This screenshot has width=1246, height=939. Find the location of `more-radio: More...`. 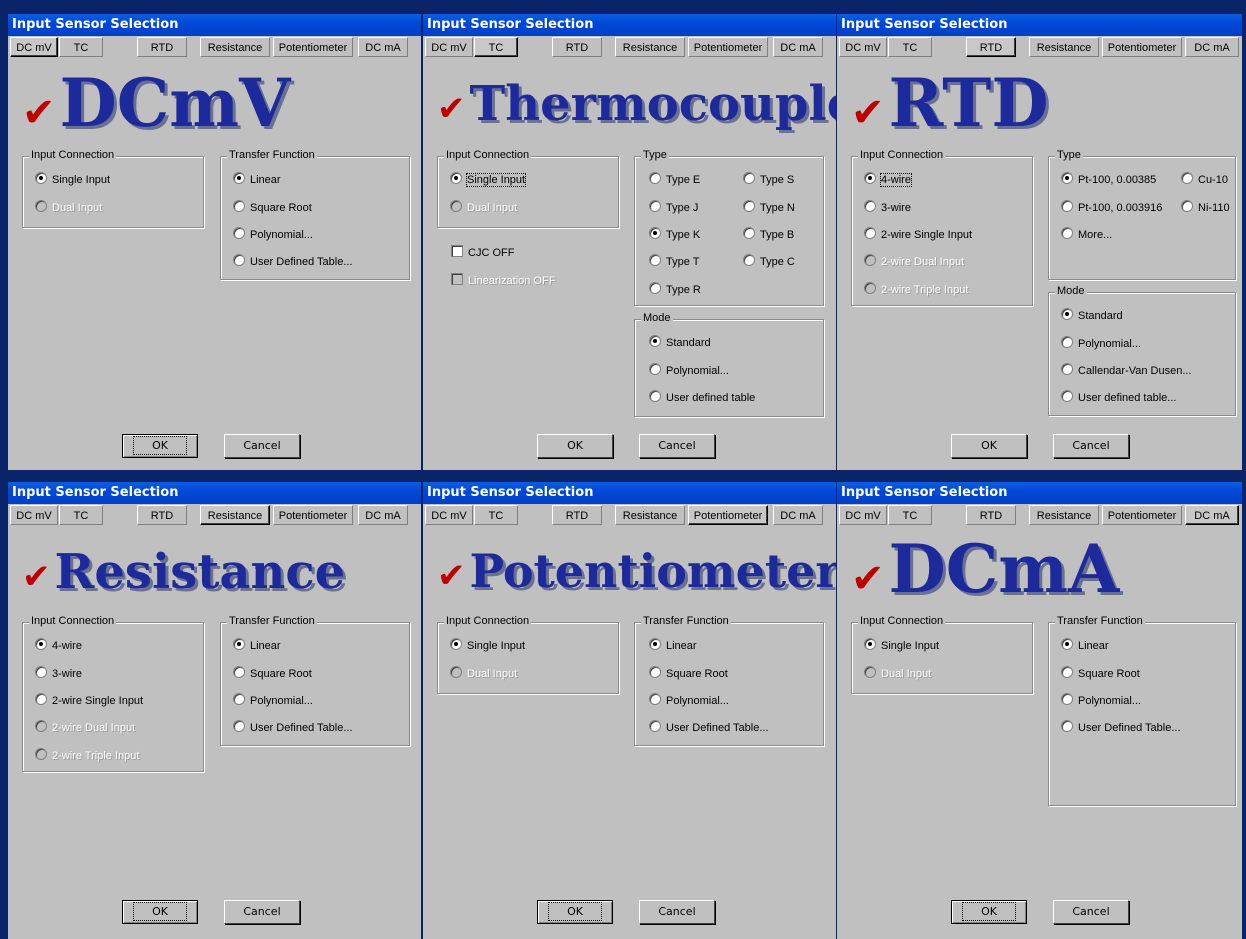

more-radio: More... is located at coordinates (1086, 234).